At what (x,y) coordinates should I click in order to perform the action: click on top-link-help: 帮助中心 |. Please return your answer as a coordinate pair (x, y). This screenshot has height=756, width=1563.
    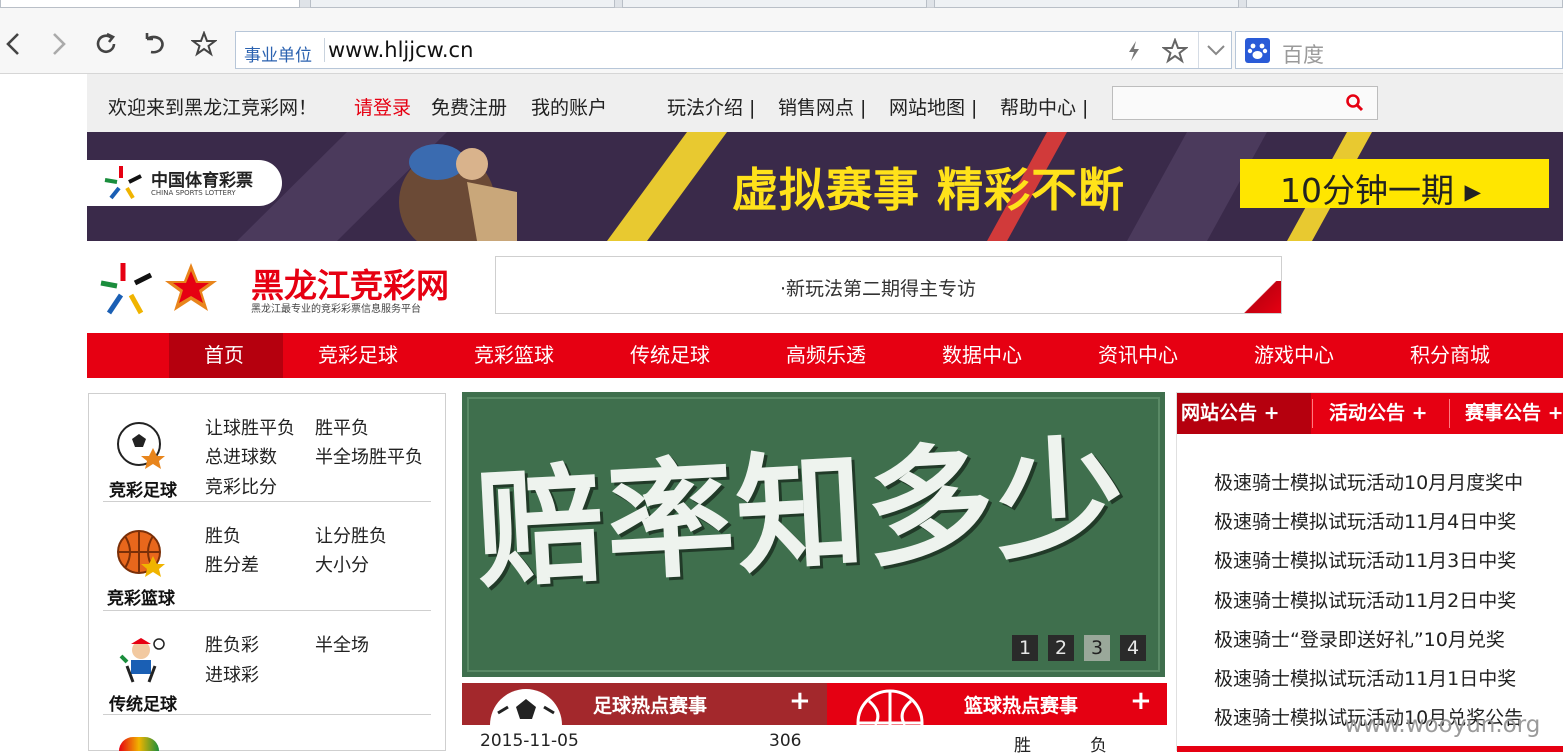
    Looking at the image, I should click on (1044, 106).